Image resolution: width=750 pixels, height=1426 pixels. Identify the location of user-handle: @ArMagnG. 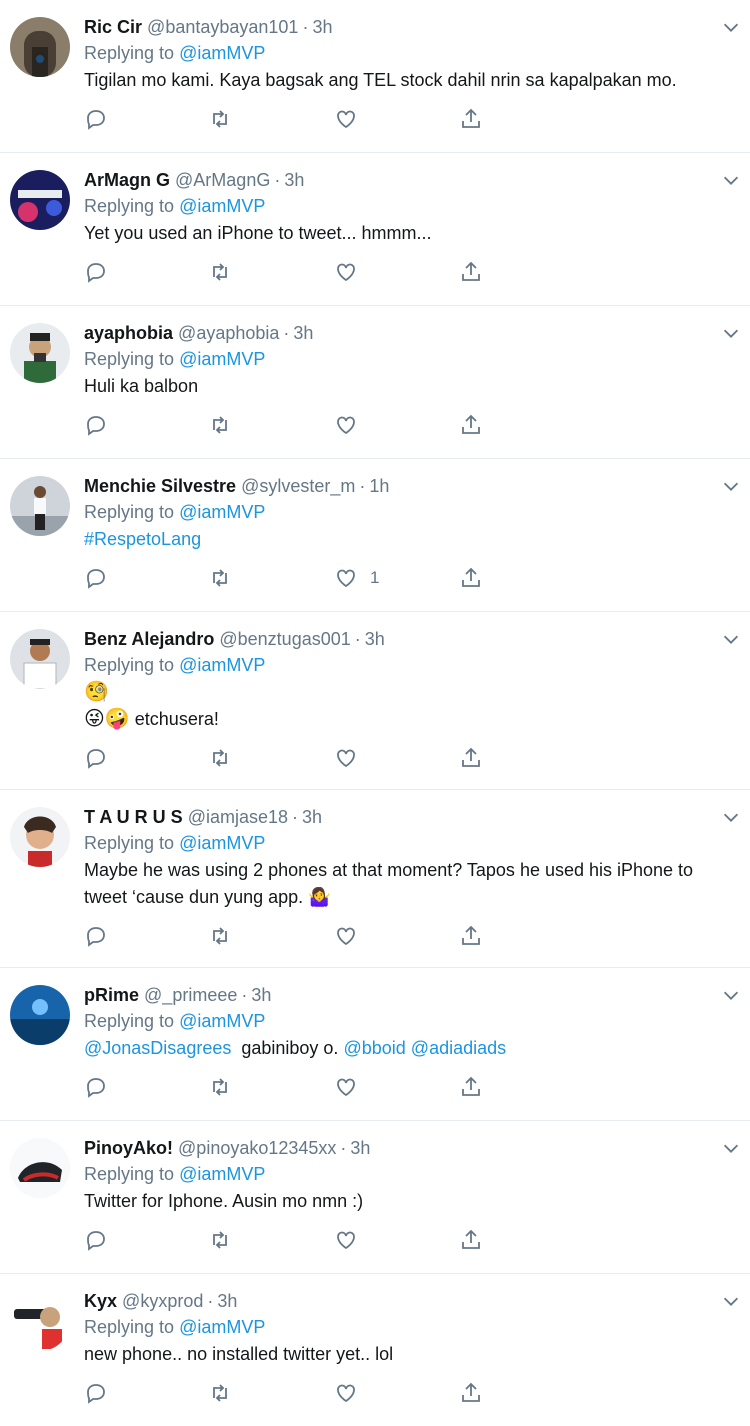
(222, 180).